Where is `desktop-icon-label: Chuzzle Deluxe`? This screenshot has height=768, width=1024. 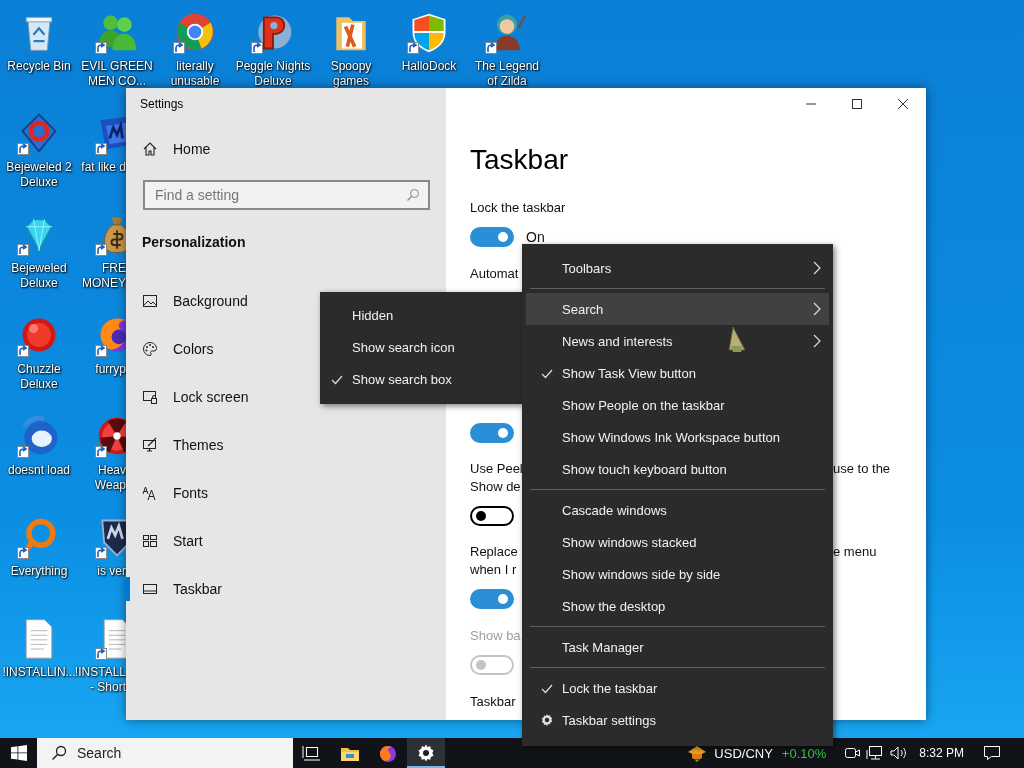 desktop-icon-label: Chuzzle Deluxe is located at coordinates (39, 377).